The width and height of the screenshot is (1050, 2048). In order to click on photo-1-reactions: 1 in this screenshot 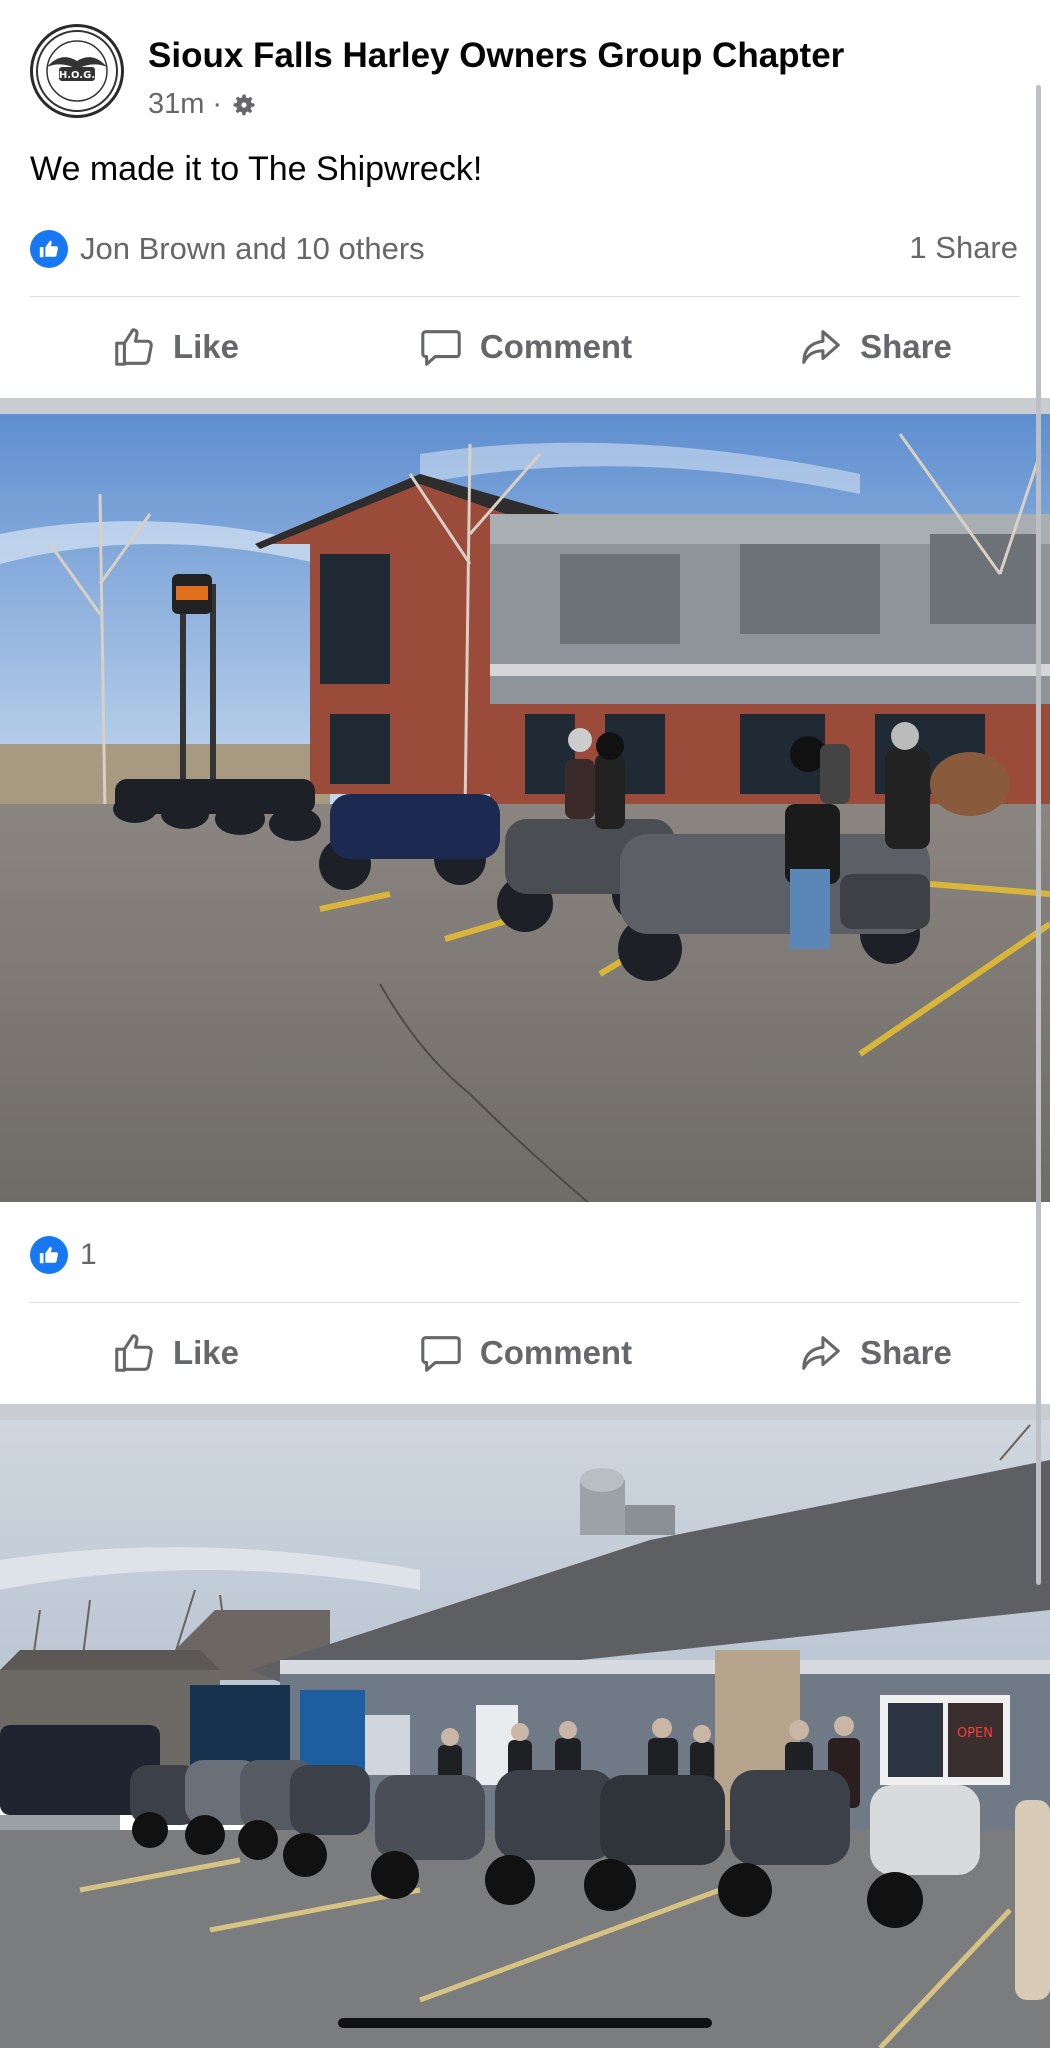, I will do `click(63, 1255)`.